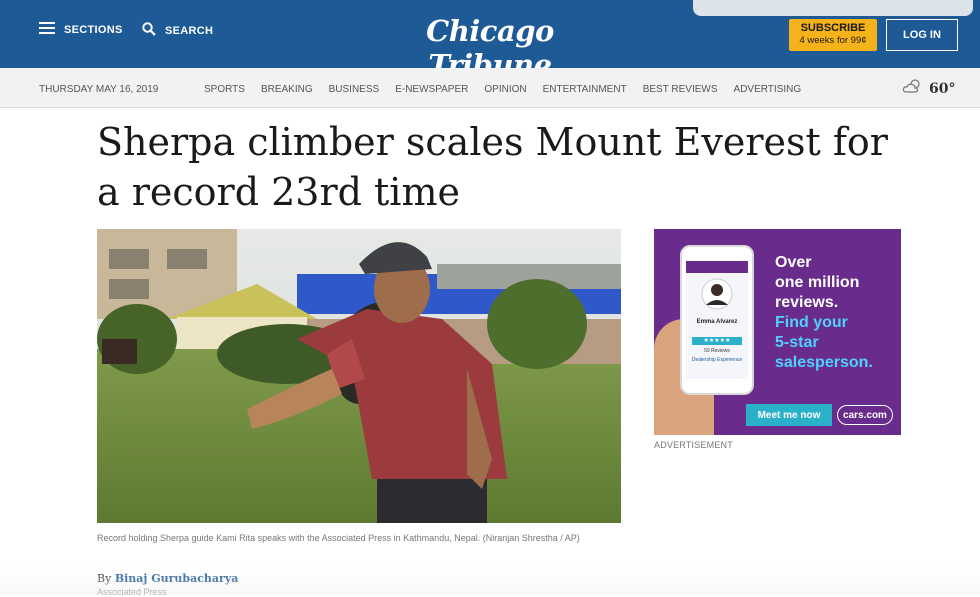  What do you see at coordinates (431, 89) in the screenshot?
I see `nav-link-e-newspaper: E-NEWSPAPER` at bounding box center [431, 89].